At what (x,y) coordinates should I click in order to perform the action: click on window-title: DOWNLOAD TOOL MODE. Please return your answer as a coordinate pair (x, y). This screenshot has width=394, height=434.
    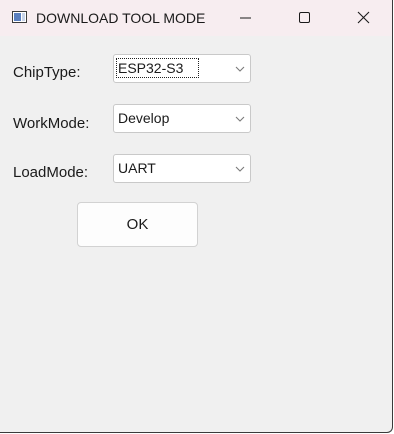
    Looking at the image, I should click on (121, 18).